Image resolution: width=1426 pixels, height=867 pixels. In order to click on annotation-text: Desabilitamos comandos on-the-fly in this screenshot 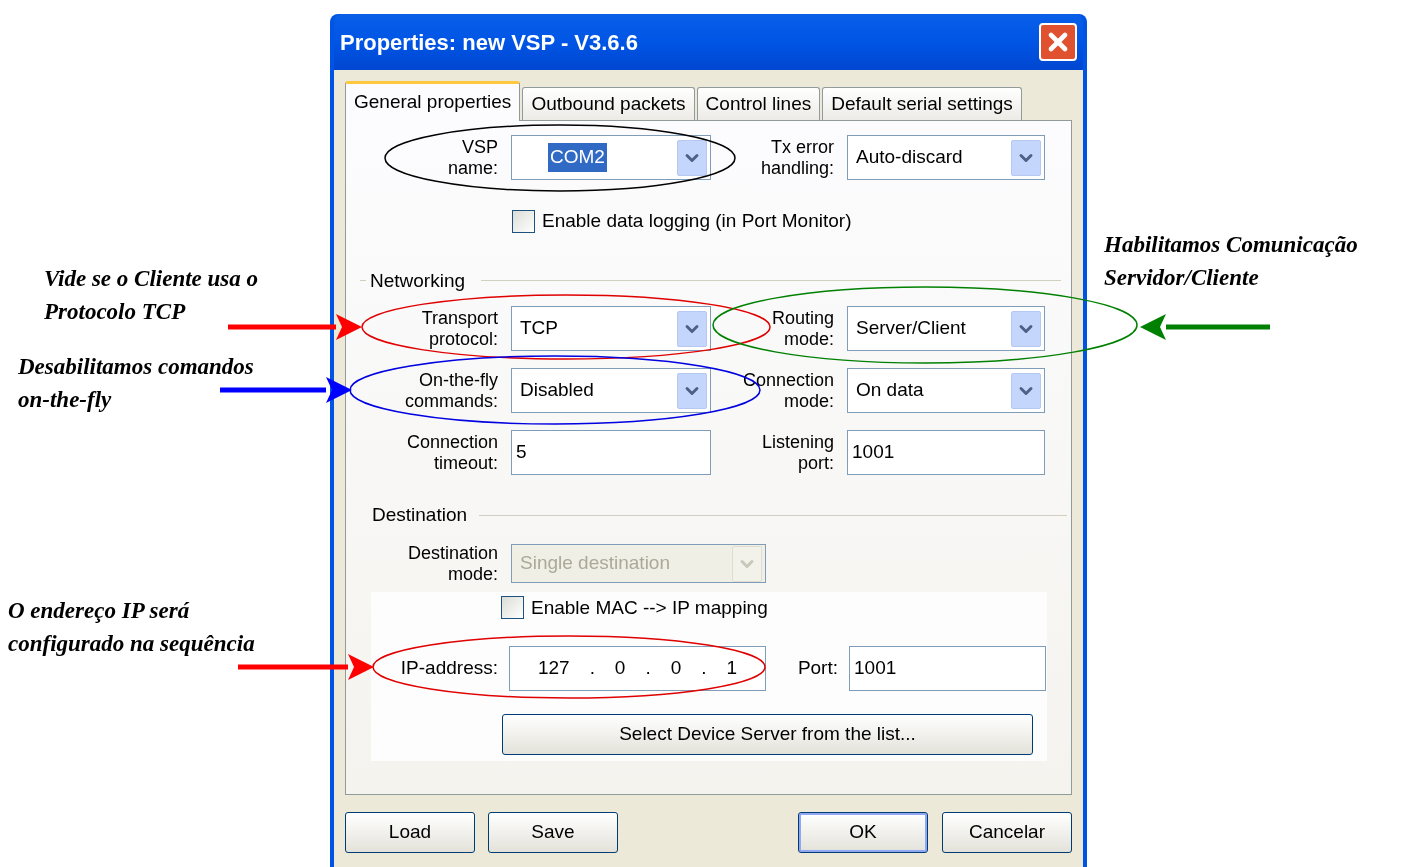, I will do `click(136, 383)`.